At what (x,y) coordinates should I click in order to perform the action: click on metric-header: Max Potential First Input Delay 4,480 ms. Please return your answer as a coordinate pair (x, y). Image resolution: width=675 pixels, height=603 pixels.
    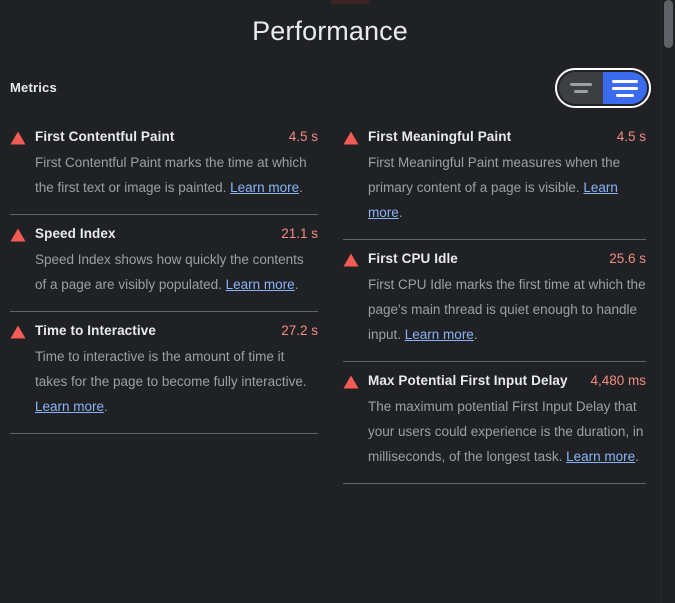
    Looking at the image, I should click on (494, 381).